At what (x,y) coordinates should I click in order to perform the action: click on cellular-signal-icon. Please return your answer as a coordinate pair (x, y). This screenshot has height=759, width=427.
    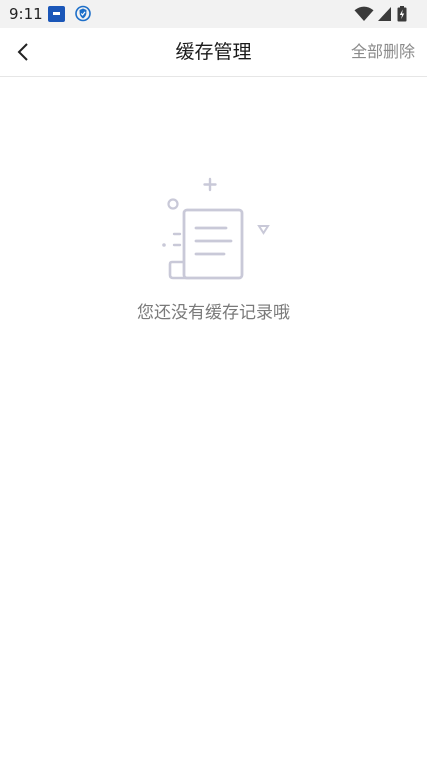
    Looking at the image, I should click on (384, 14).